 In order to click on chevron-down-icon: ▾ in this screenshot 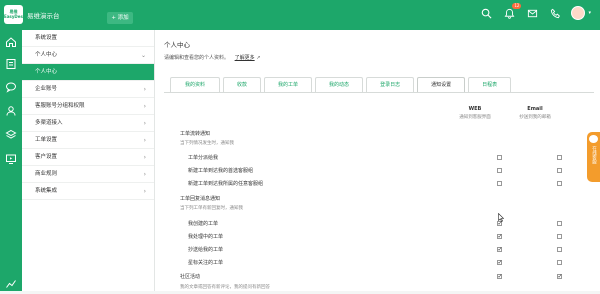, I will do `click(589, 13)`.